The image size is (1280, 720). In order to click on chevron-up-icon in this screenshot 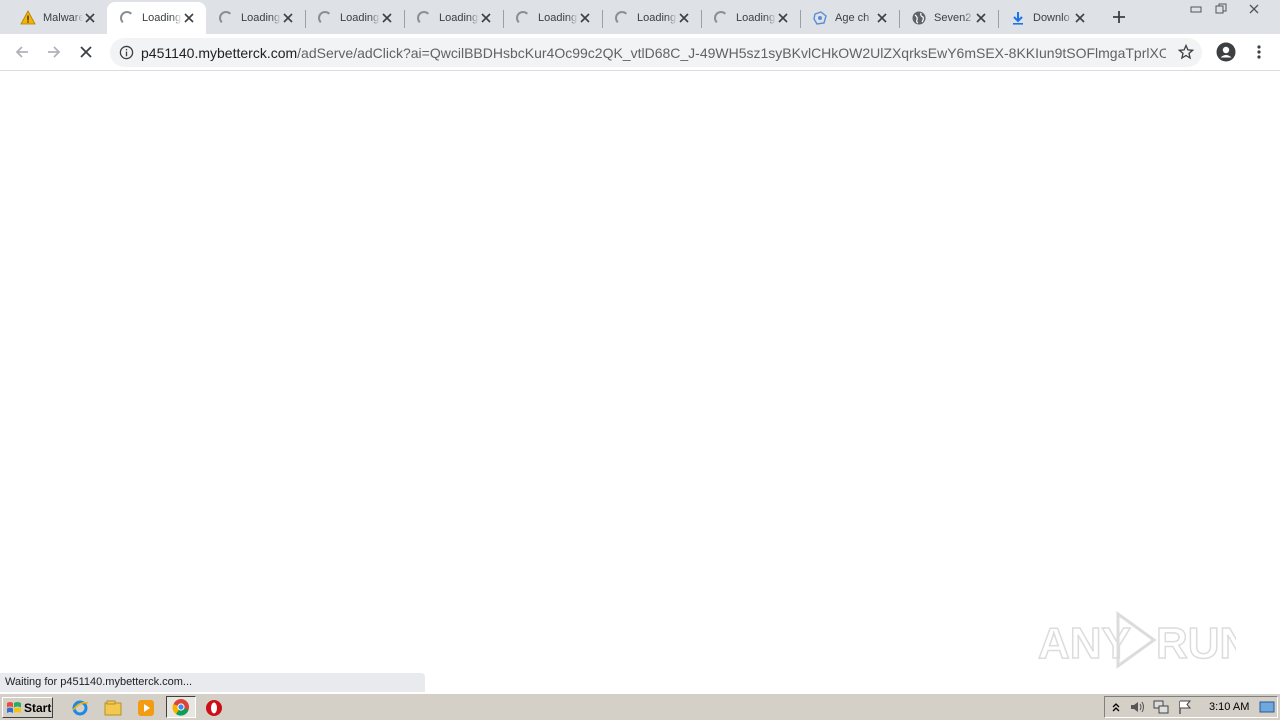, I will do `click(1116, 707)`.